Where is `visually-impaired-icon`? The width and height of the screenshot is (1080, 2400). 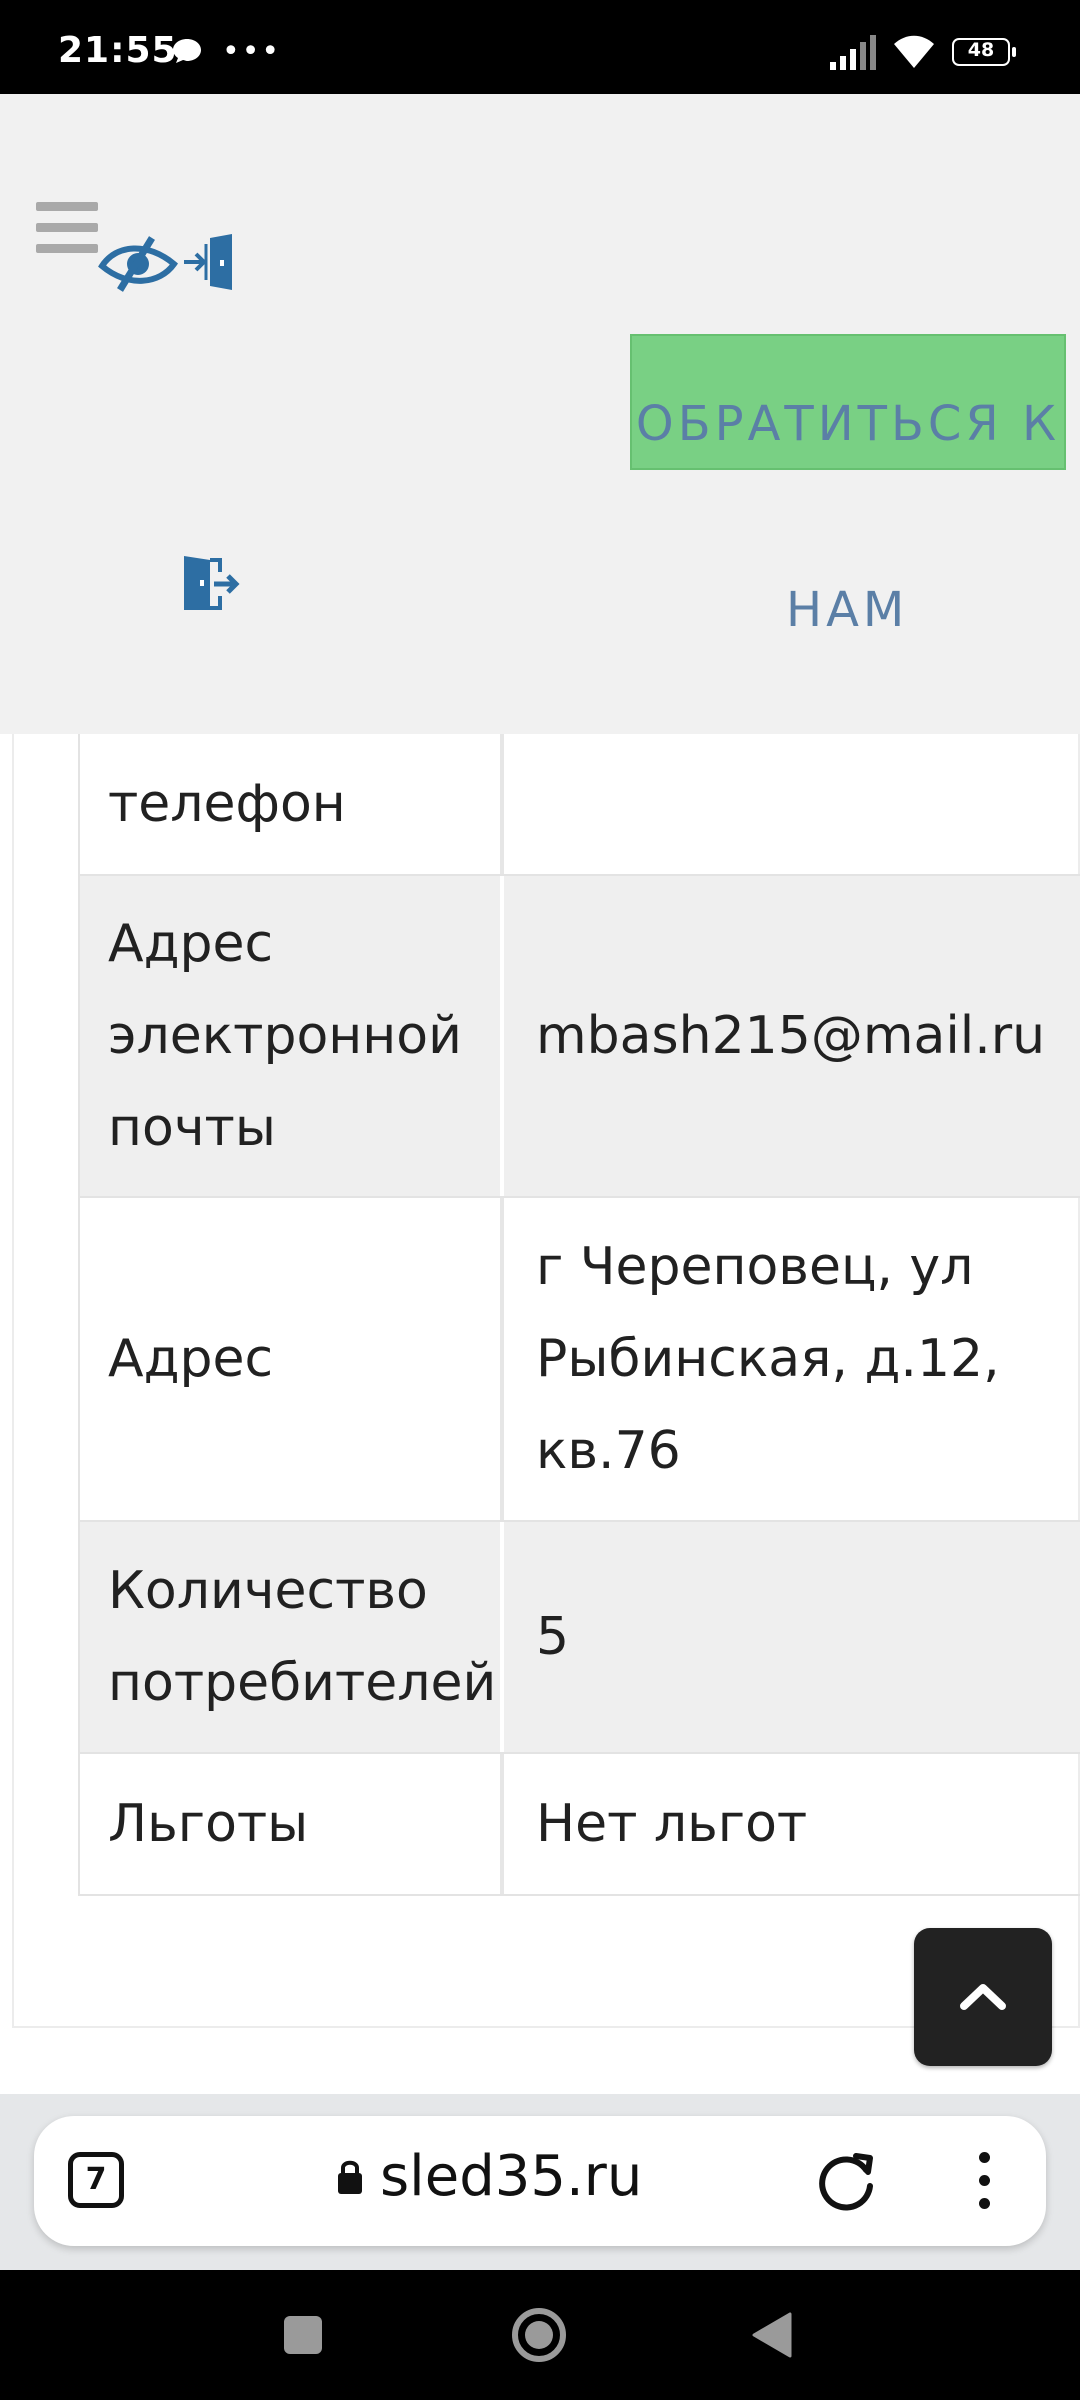
visually-impaired-icon is located at coordinates (138, 264).